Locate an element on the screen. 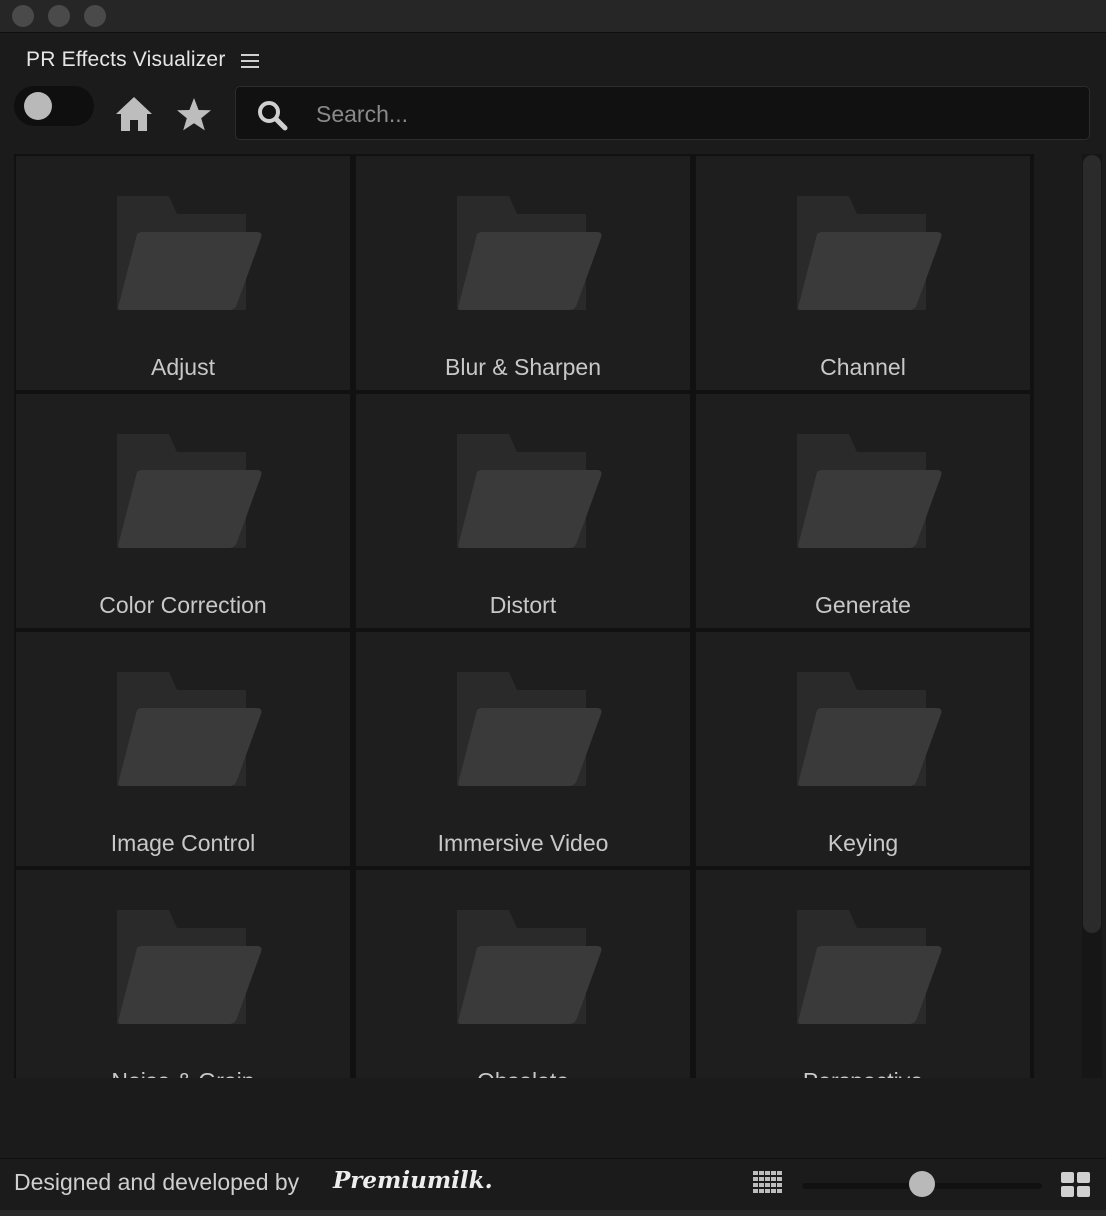 The width and height of the screenshot is (1106, 1216). category-label: Perspective is located at coordinates (863, 1073).